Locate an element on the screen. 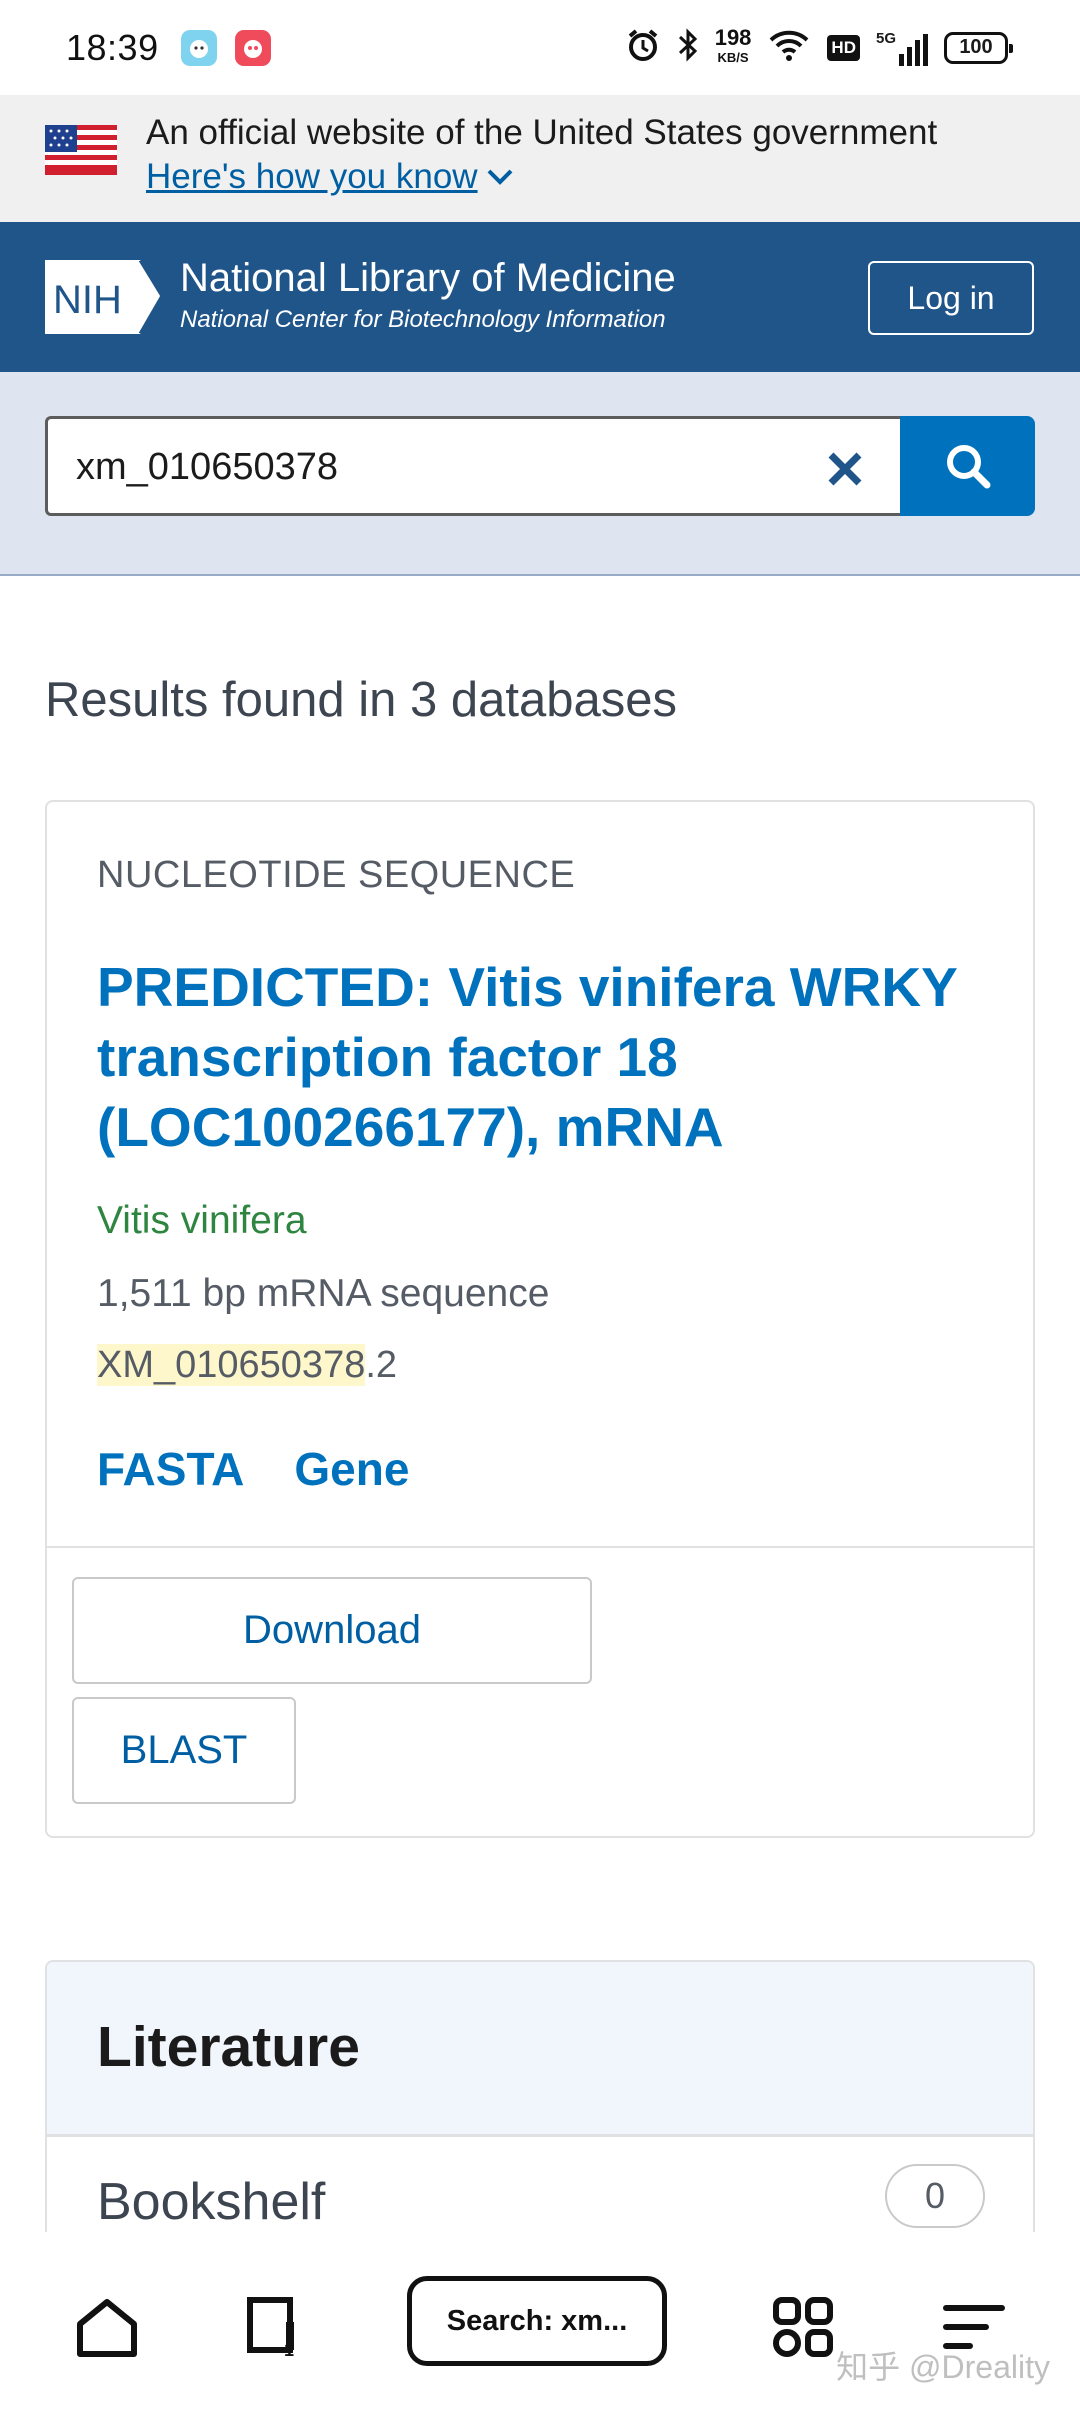 Image resolution: width=1080 pixels, height=2412 pixels. accession-highlight: XM_010650378 is located at coordinates (231, 1365).